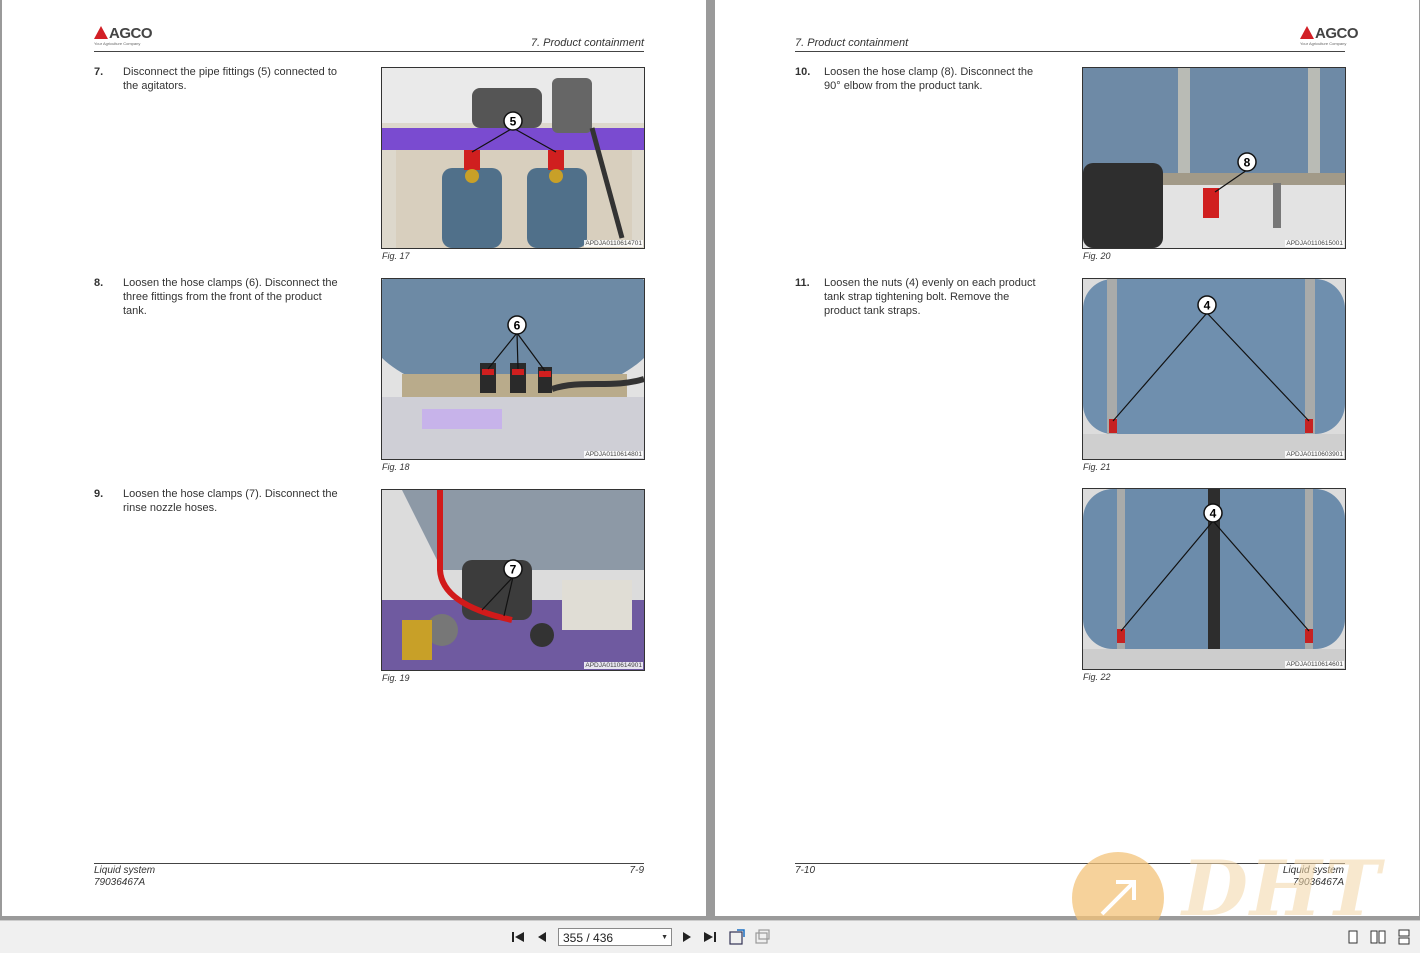 This screenshot has height=953, width=1420. I want to click on pdf-toolbar: 355 / 436 ▼, so click(710, 936).